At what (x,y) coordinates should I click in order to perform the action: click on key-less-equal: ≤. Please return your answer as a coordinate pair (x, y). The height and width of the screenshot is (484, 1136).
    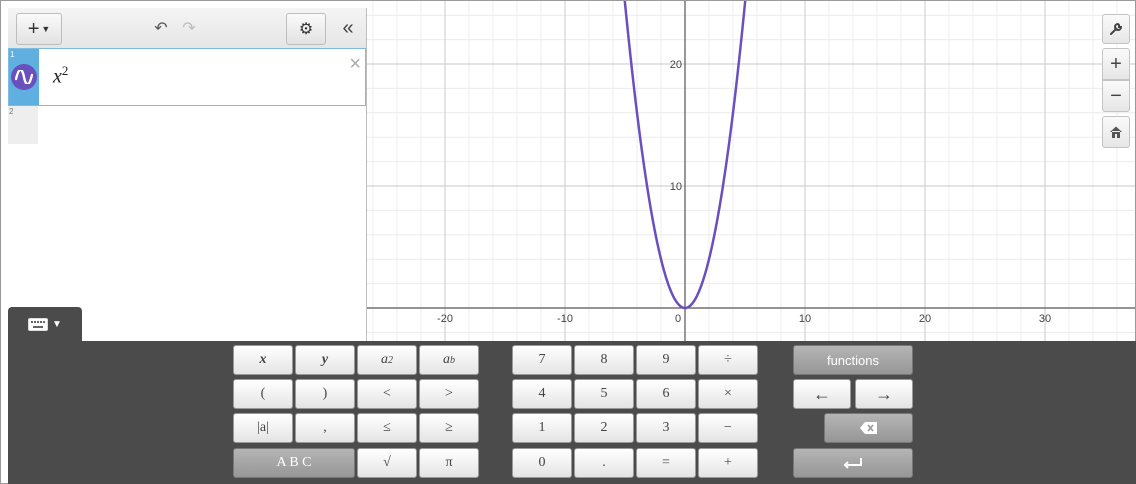
    Looking at the image, I should click on (387, 428).